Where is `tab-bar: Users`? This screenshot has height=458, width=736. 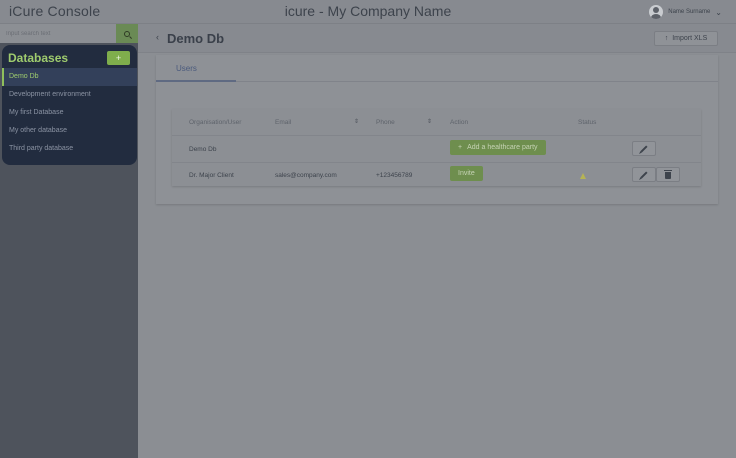 tab-bar: Users is located at coordinates (437, 68).